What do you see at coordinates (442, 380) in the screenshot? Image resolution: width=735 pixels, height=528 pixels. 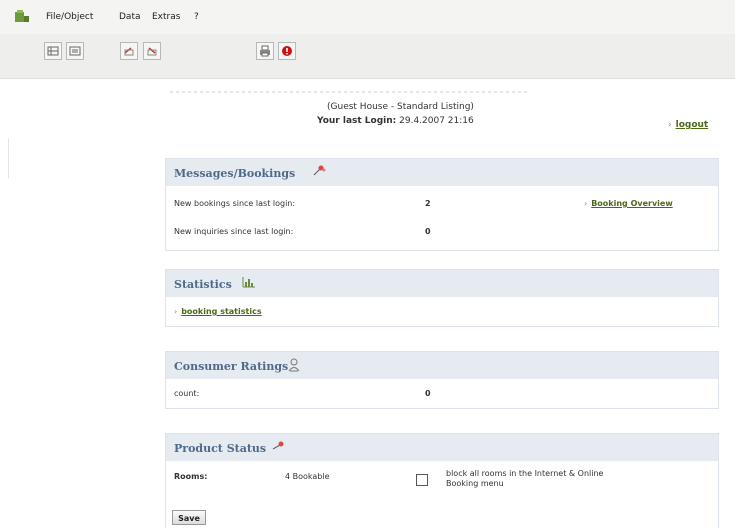 I see `ratings-panel: Consumer Ratings count: 0` at bounding box center [442, 380].